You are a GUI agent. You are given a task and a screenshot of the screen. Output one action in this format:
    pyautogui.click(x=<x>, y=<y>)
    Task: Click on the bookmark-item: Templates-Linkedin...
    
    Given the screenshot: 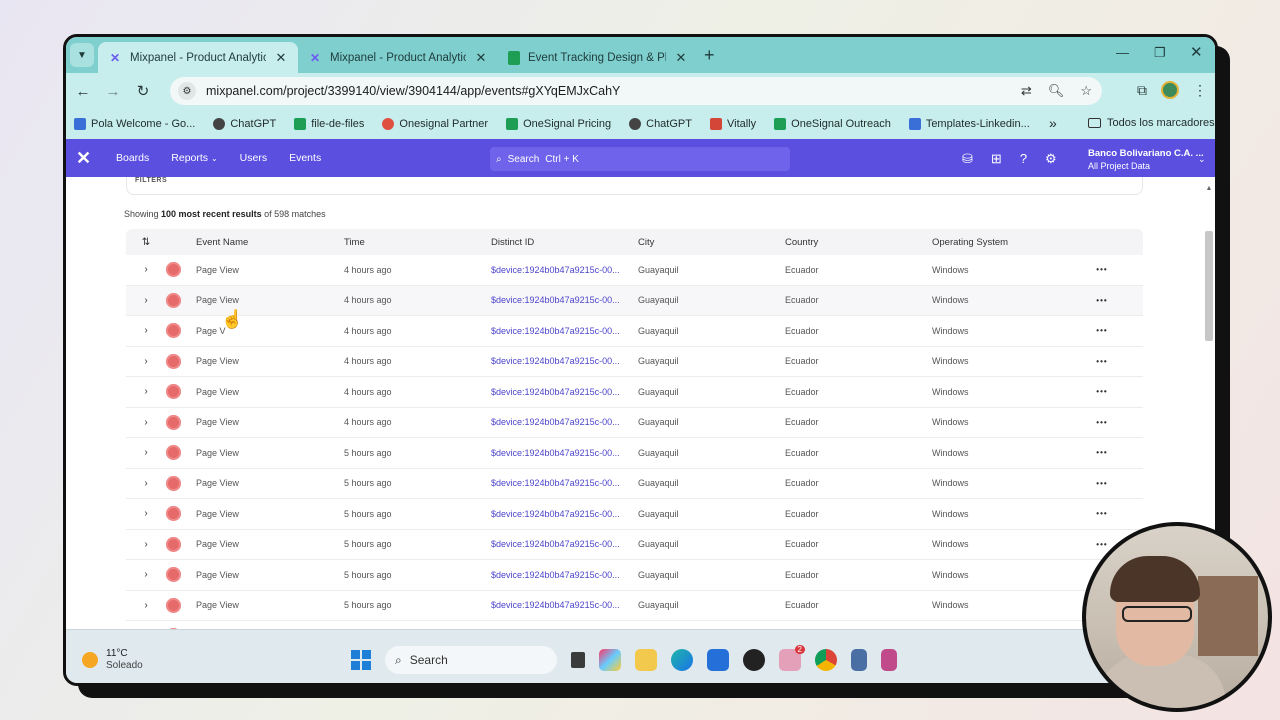 What is the action you would take?
    pyautogui.click(x=969, y=124)
    